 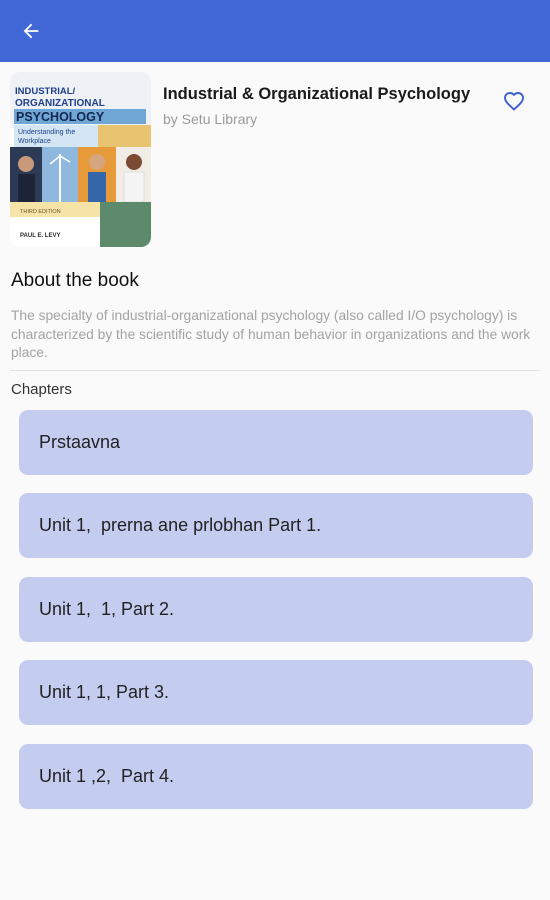 I want to click on heart-outline-icon, so click(x=514, y=101).